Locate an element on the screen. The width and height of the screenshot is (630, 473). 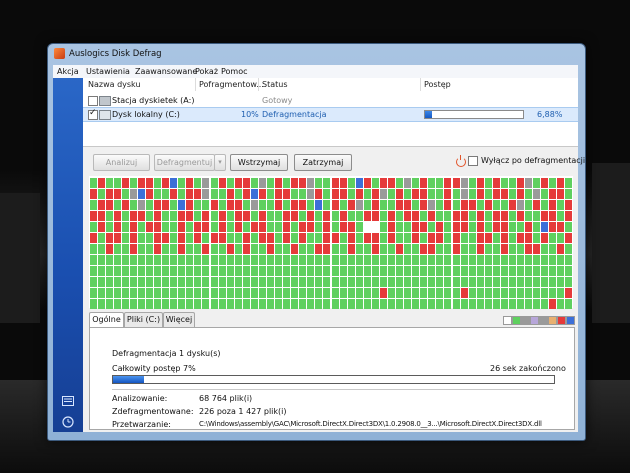
defrag-dropdown-button: ▾ is located at coordinates (220, 162).